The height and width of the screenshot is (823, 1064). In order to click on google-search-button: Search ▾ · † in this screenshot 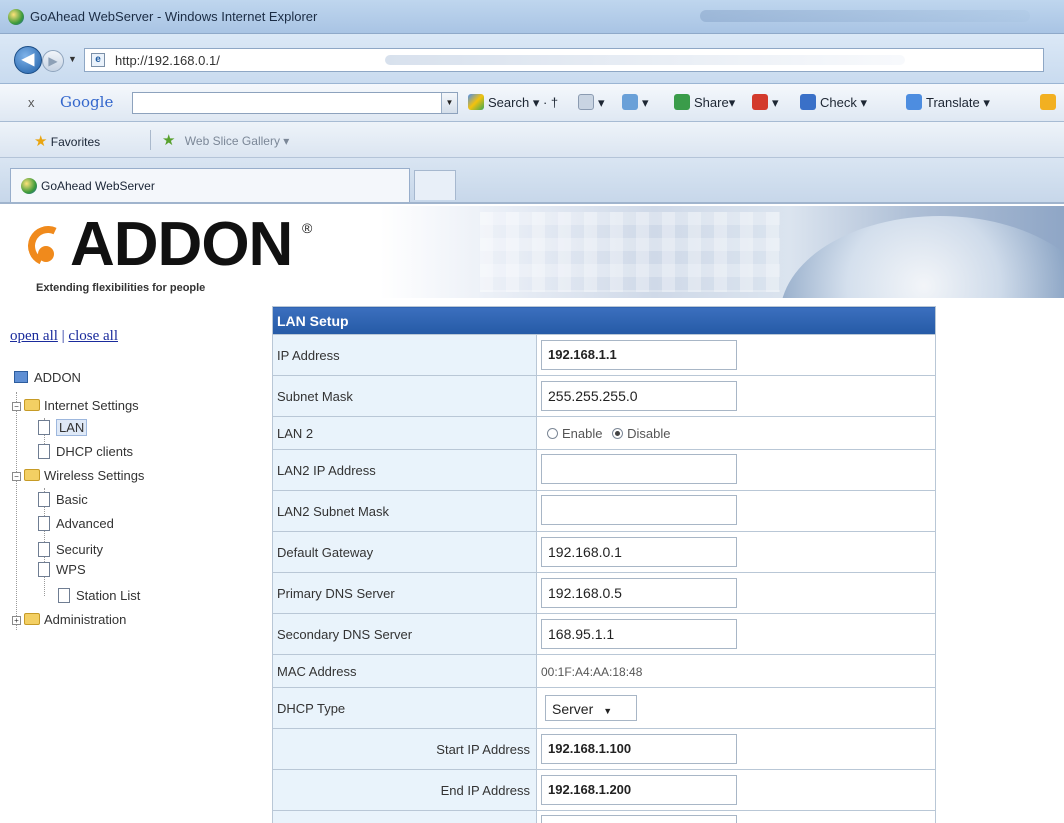, I will do `click(513, 102)`.